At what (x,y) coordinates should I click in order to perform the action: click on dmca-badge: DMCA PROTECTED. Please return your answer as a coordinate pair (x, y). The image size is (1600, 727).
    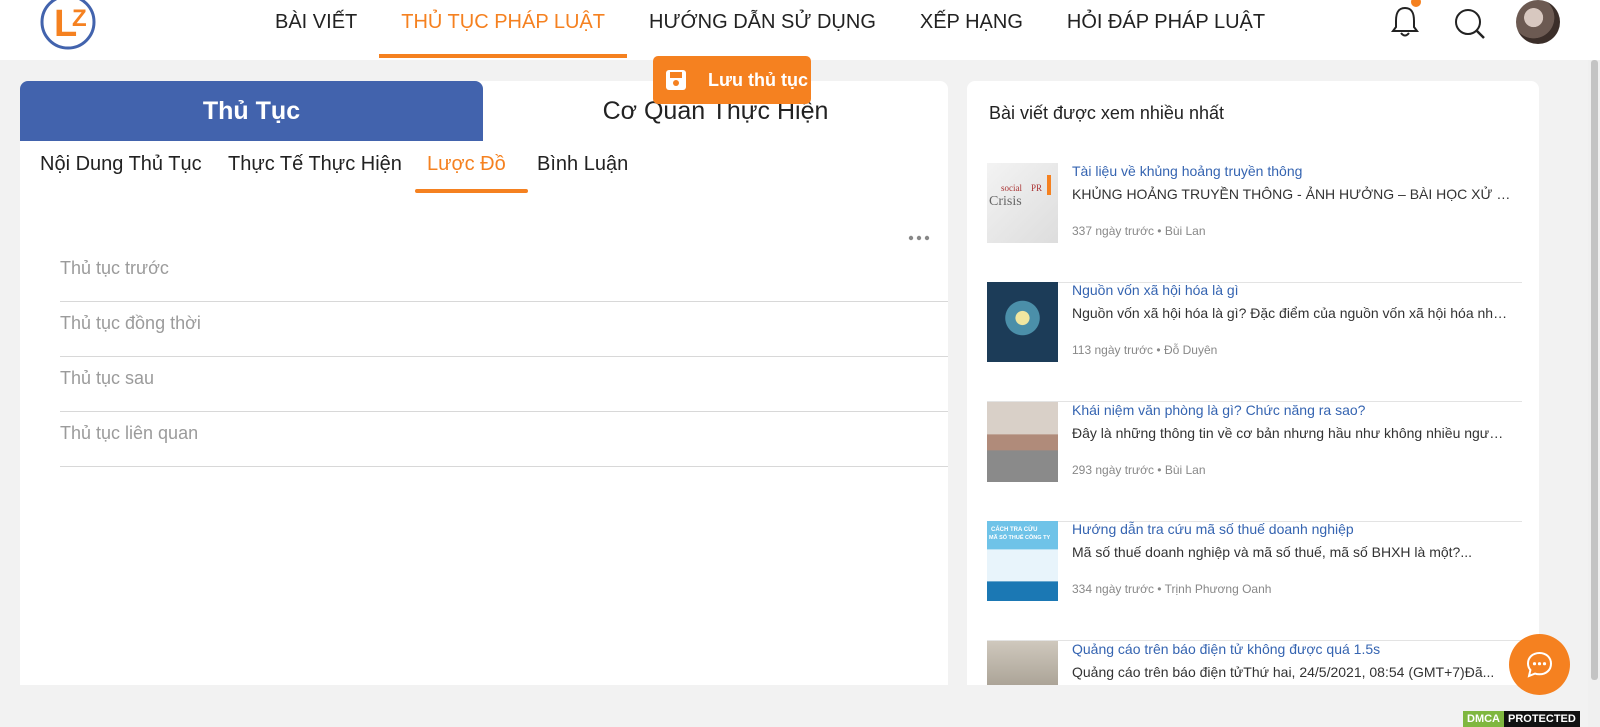
    Looking at the image, I should click on (1521, 719).